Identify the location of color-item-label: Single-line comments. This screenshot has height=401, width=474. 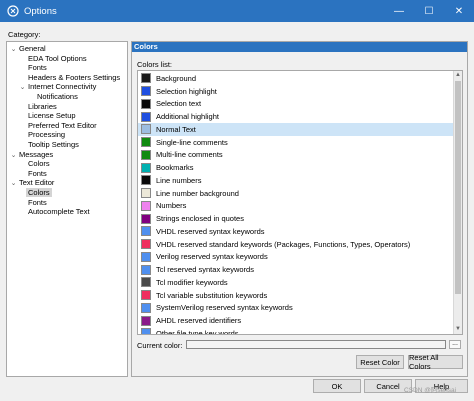
(192, 142).